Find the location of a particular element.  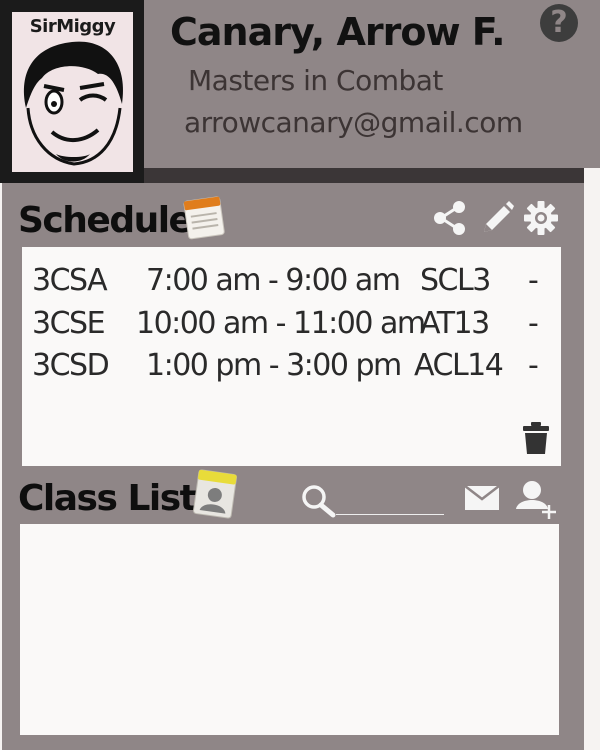

schedule-row: 3CSE 10:00 am - 11:00 am AT13 - is located at coordinates (292, 326).